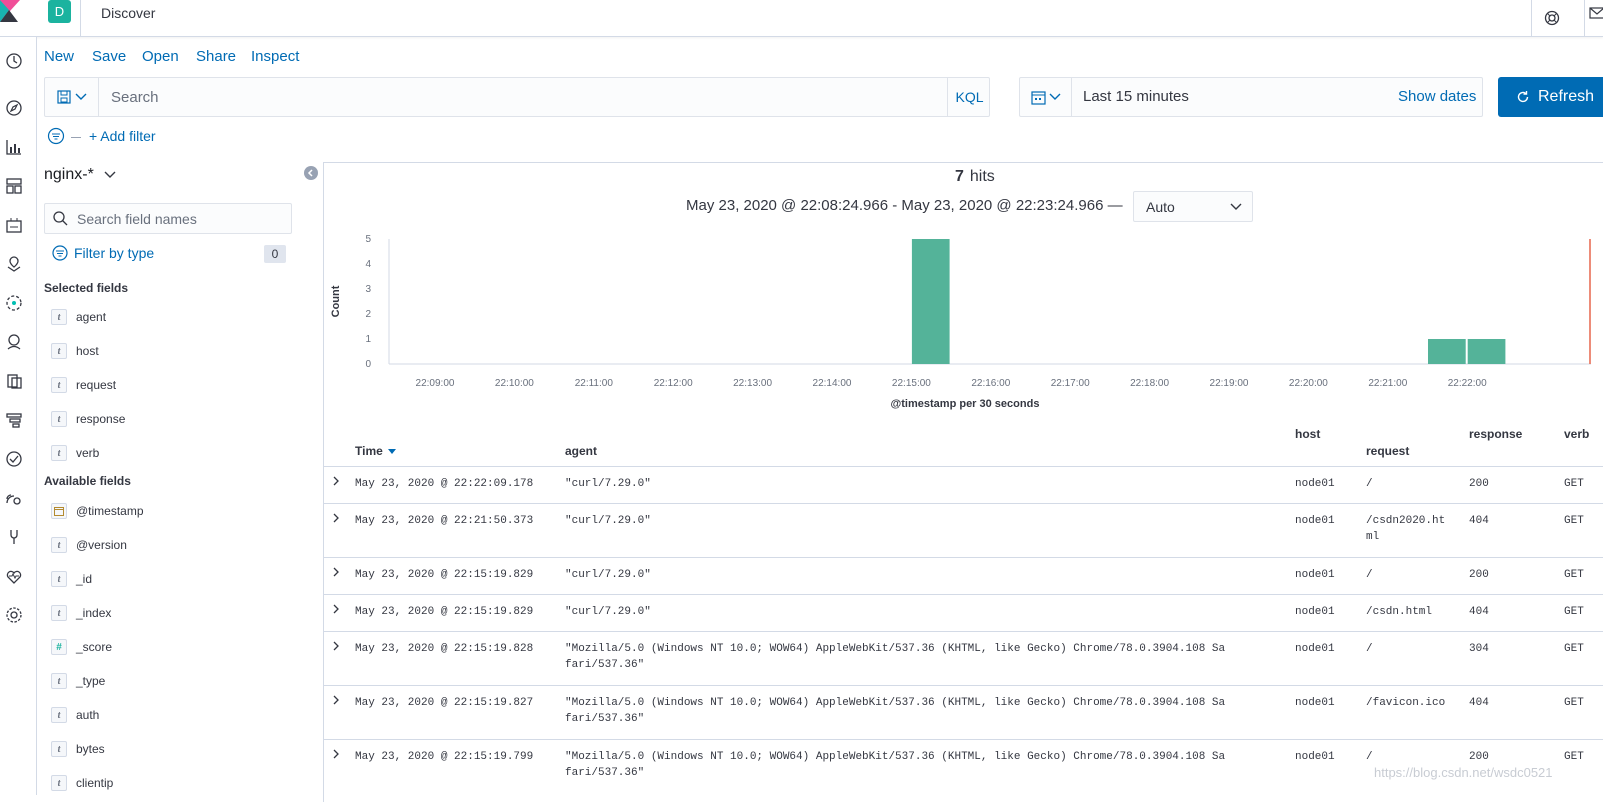  I want to click on column-header-time: Time, so click(376, 451).